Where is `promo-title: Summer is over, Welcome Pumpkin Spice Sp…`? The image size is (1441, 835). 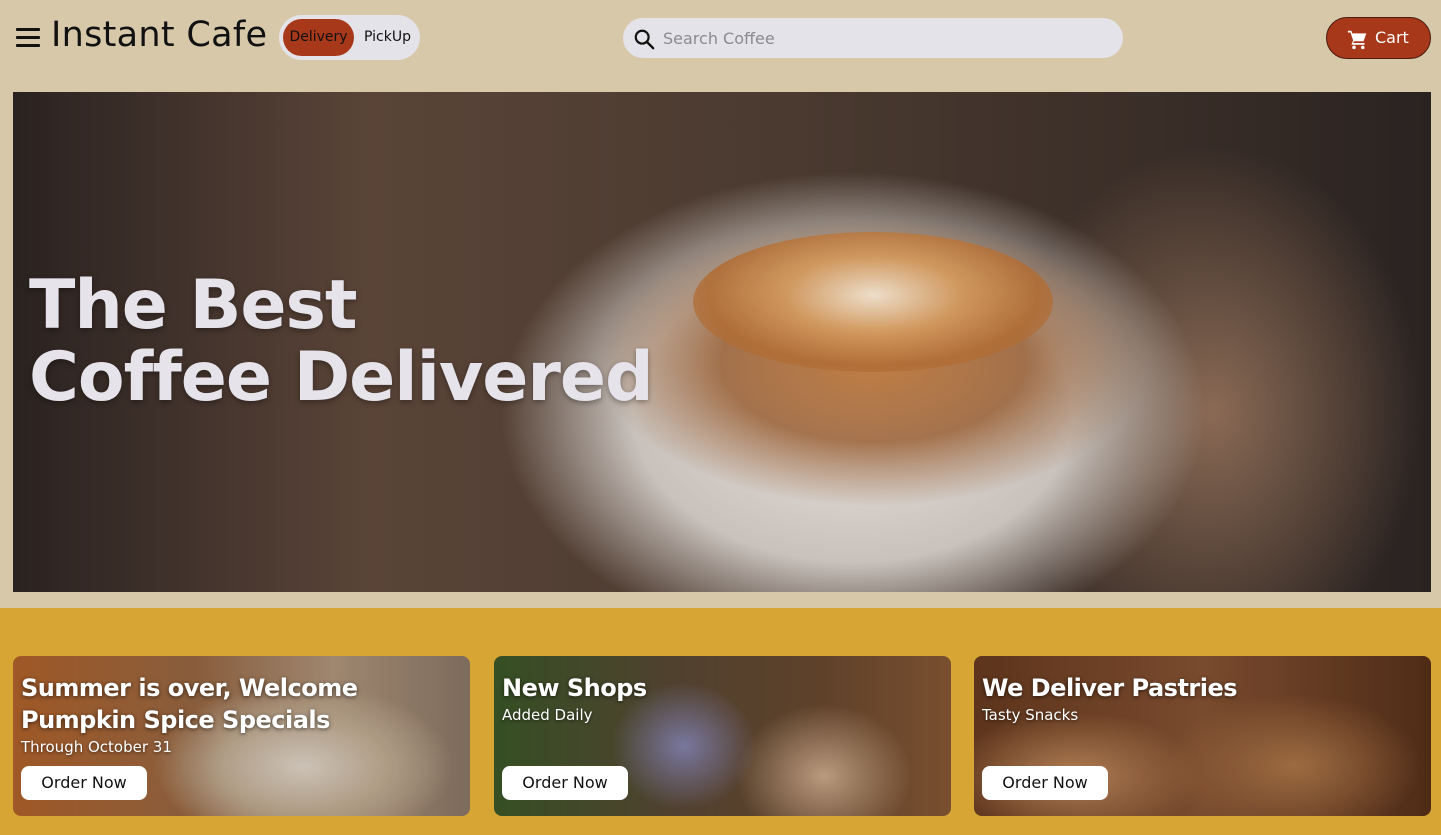
promo-title: Summer is over, Welcome Pumpkin Spice Sp… is located at coordinates (189, 704).